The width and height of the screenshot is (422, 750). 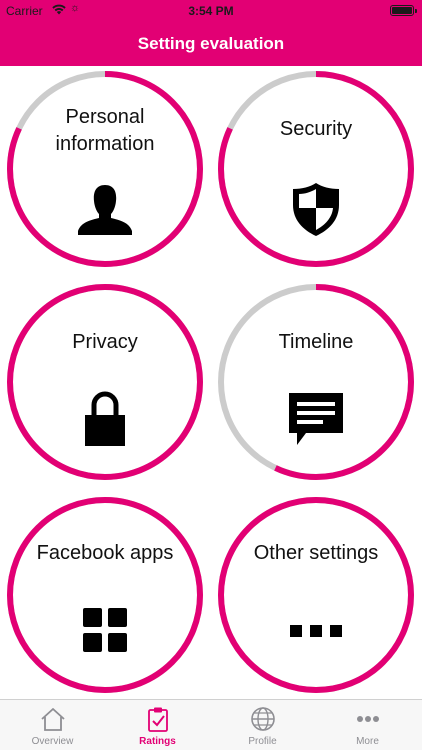 I want to click on tile-label: Security, so click(x=316, y=129).